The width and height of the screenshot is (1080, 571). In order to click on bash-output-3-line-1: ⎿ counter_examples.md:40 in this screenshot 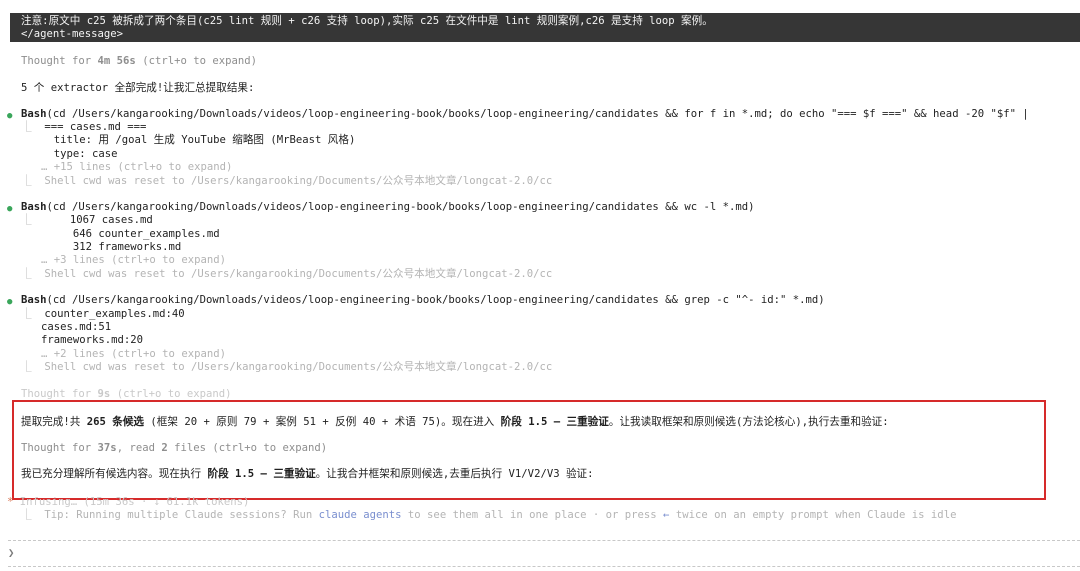, I will do `click(103, 314)`.